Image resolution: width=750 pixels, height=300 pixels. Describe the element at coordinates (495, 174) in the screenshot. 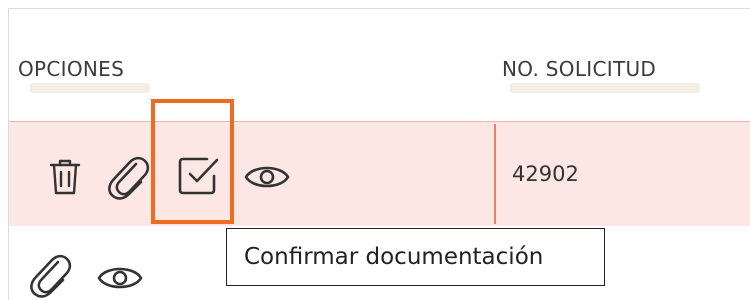

I see `cell-divider` at that location.